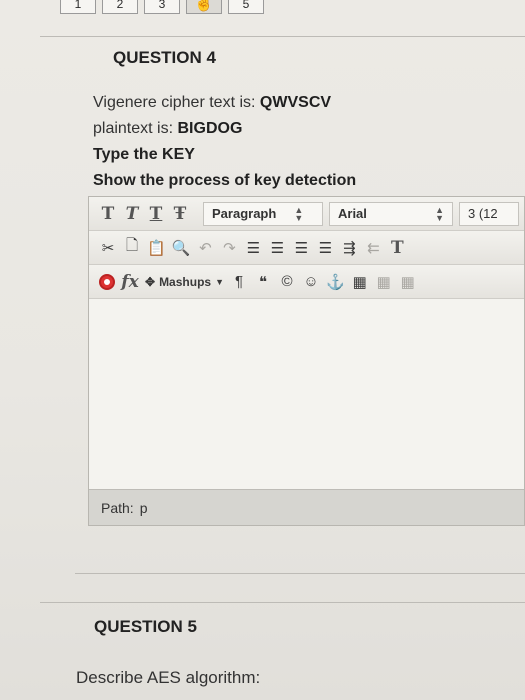 The height and width of the screenshot is (700, 525). What do you see at coordinates (120, 7) in the screenshot?
I see `page-2-button: 2` at bounding box center [120, 7].